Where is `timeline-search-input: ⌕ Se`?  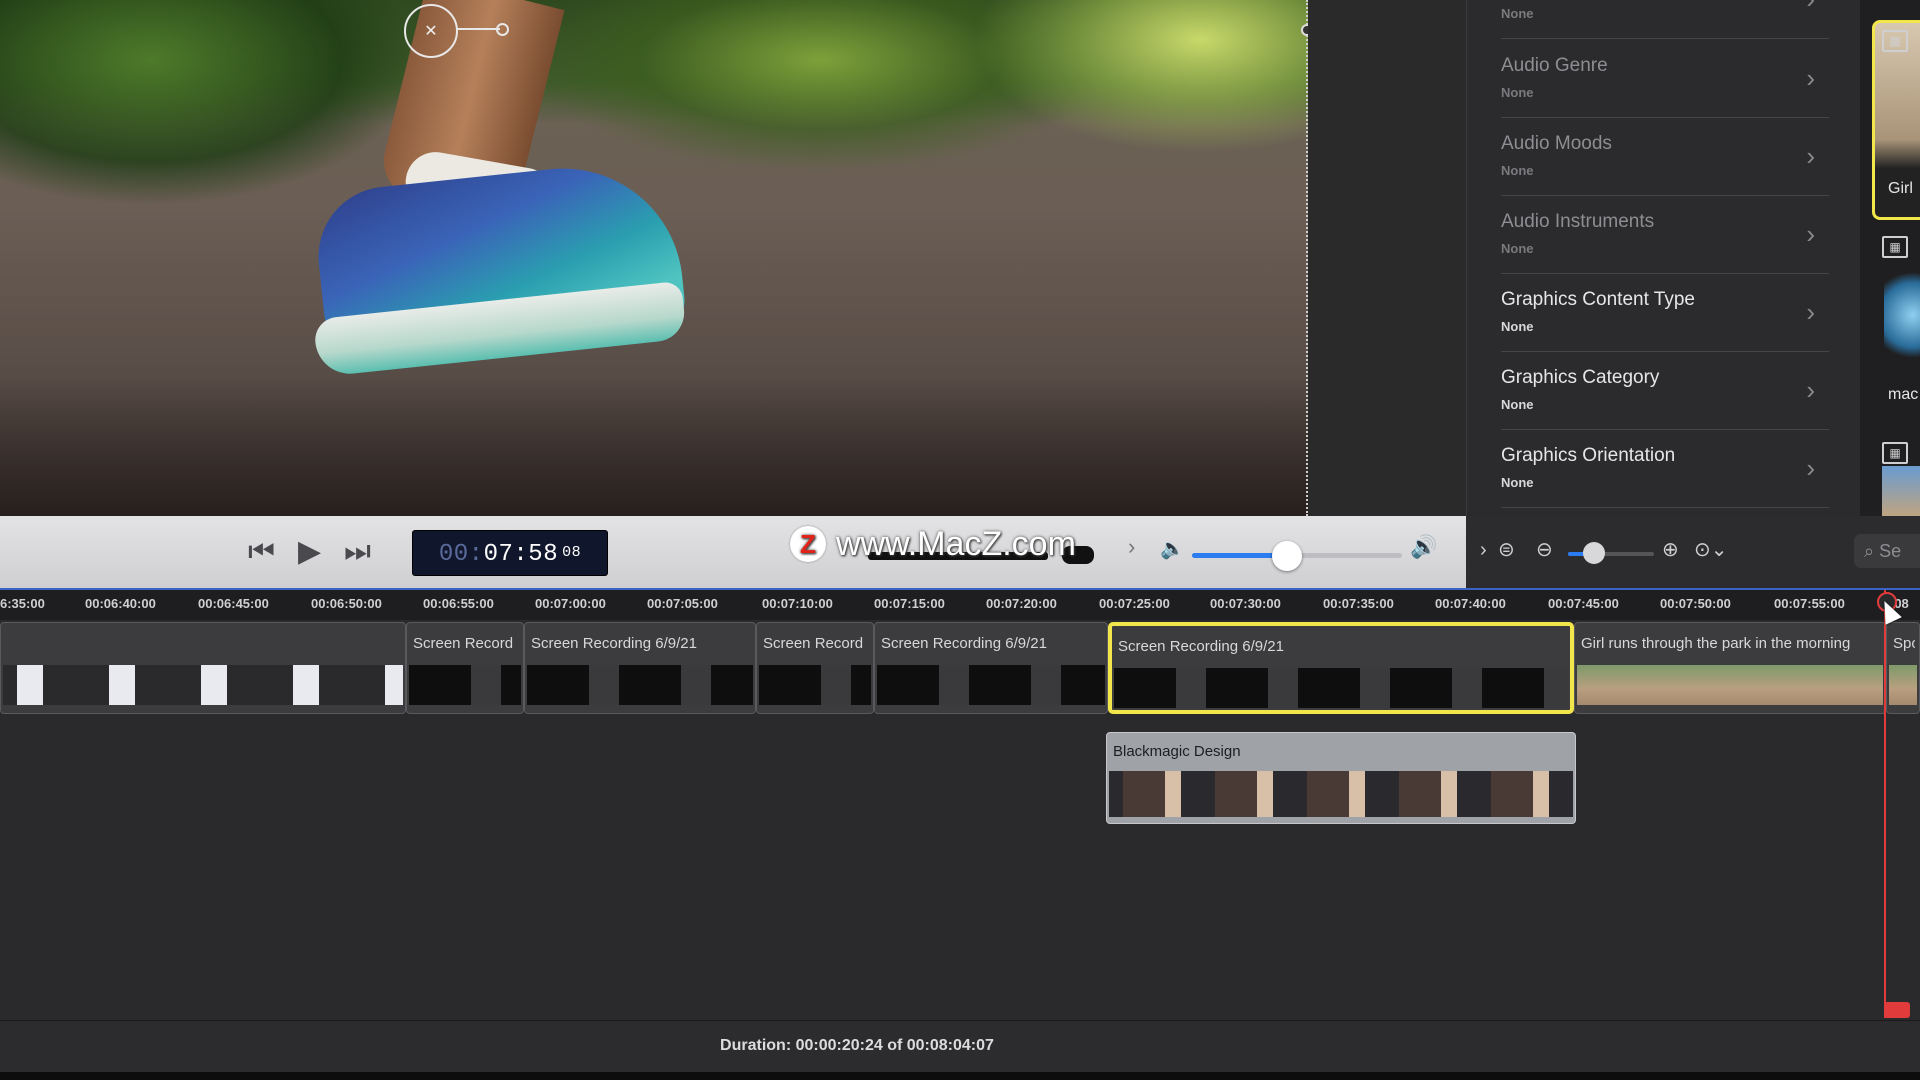 timeline-search-input: ⌕ Se is located at coordinates (1887, 551).